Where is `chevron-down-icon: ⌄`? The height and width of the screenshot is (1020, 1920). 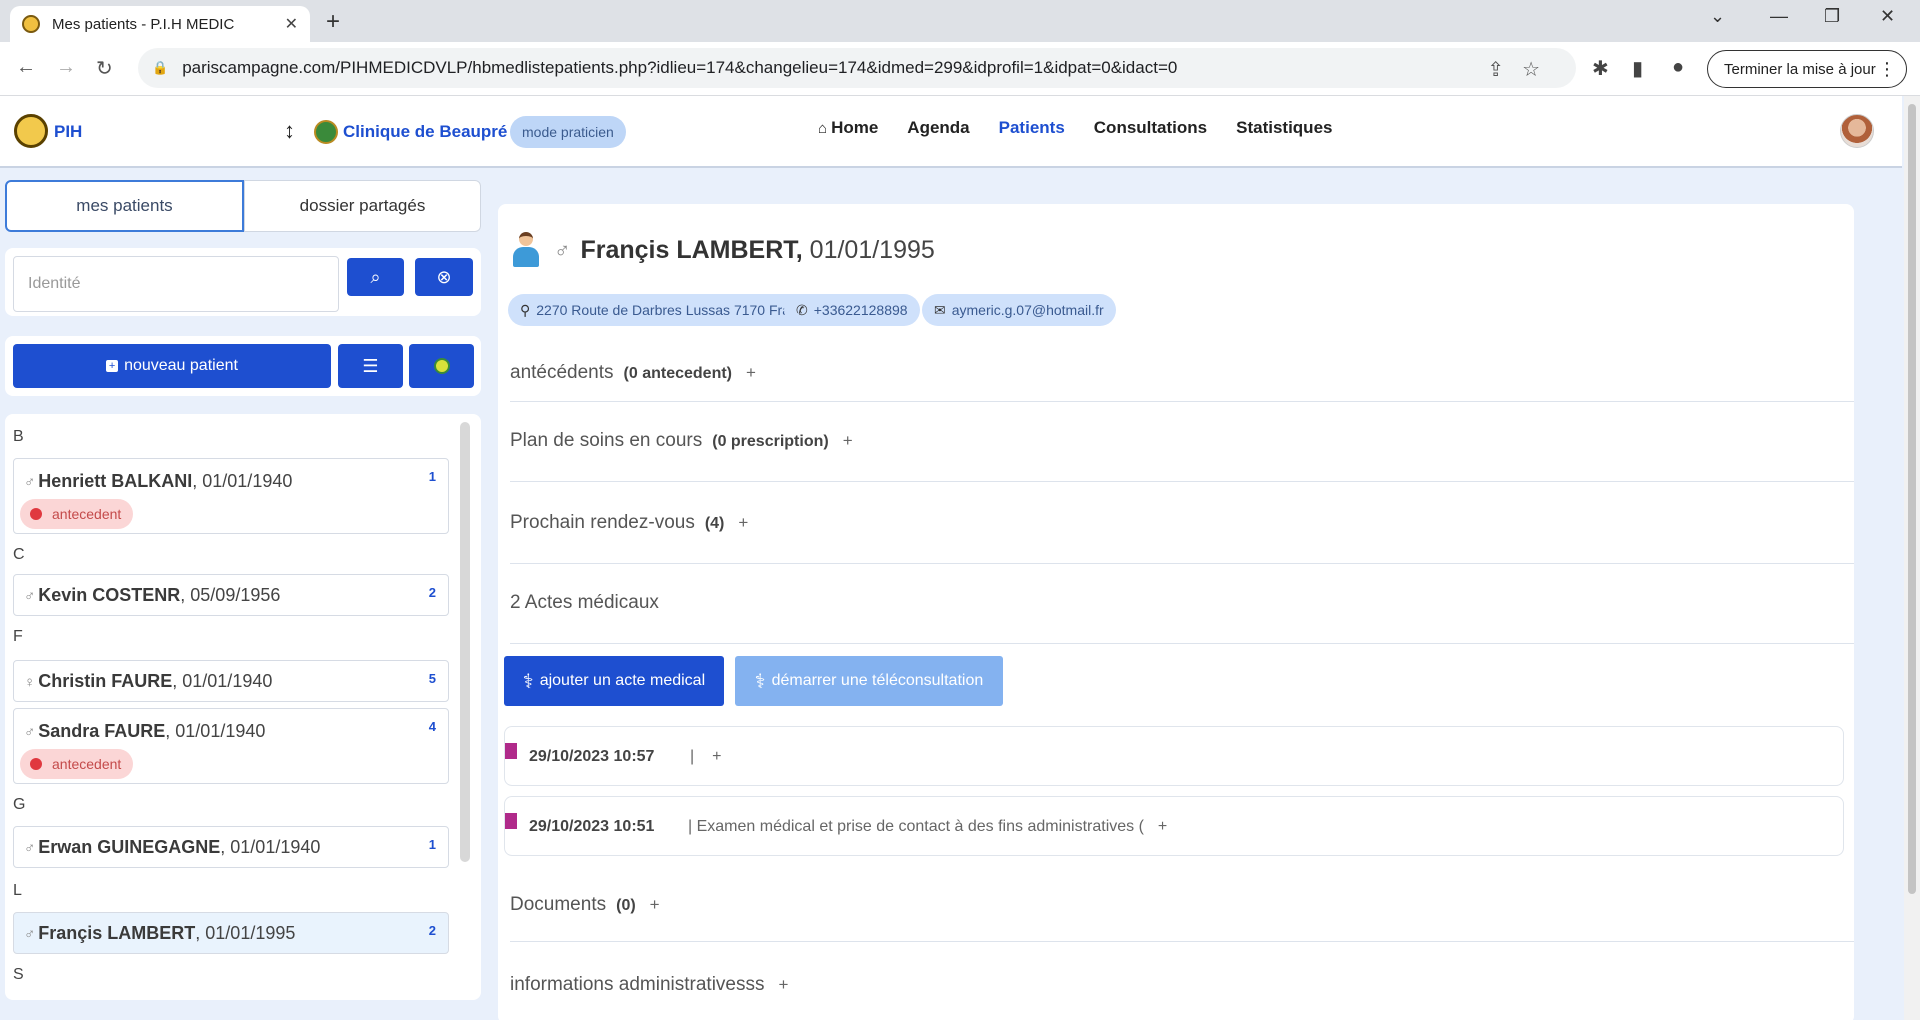 chevron-down-icon: ⌄ is located at coordinates (1717, 16).